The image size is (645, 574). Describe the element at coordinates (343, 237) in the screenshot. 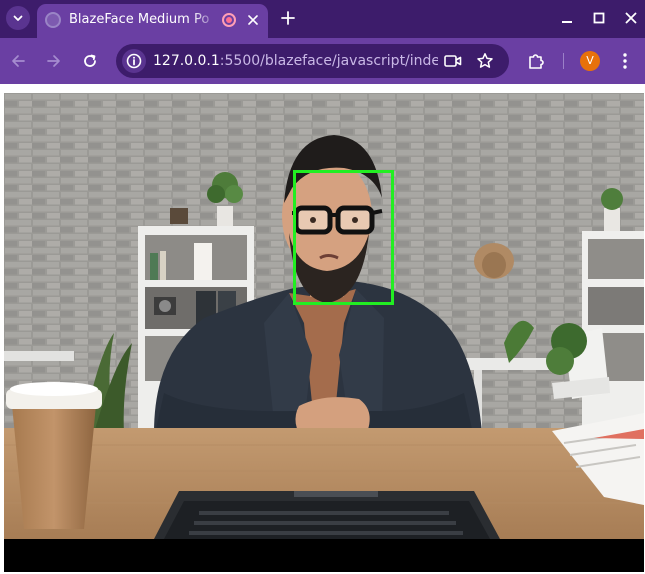

I see `face-detection-box` at that location.